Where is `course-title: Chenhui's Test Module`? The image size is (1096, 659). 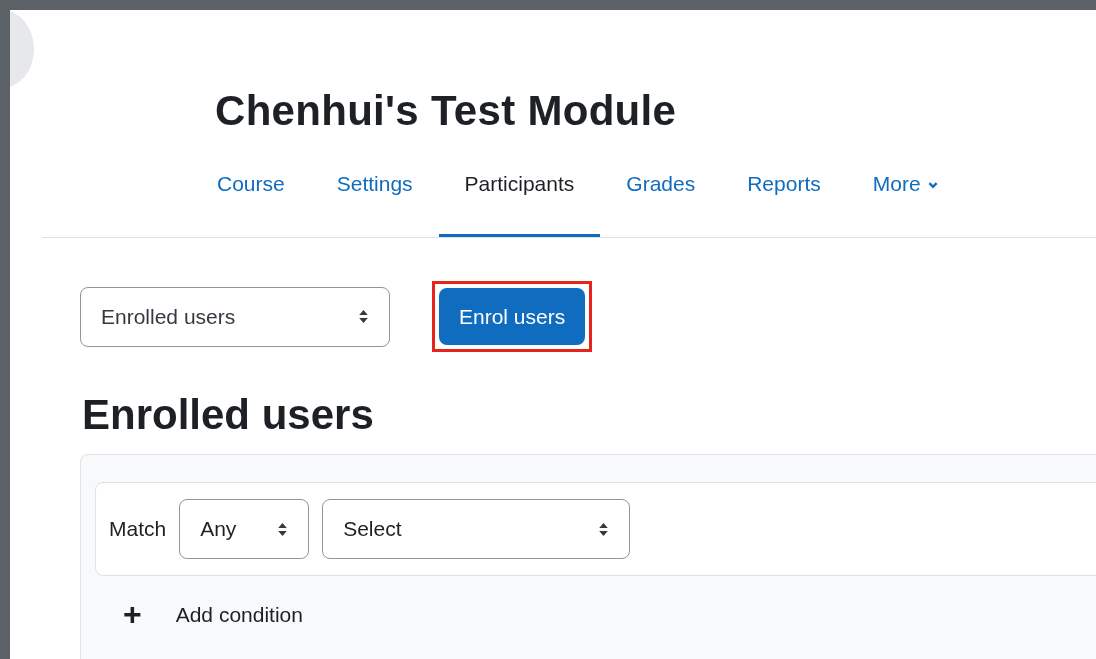
course-title: Chenhui's Test Module is located at coordinates (446, 111).